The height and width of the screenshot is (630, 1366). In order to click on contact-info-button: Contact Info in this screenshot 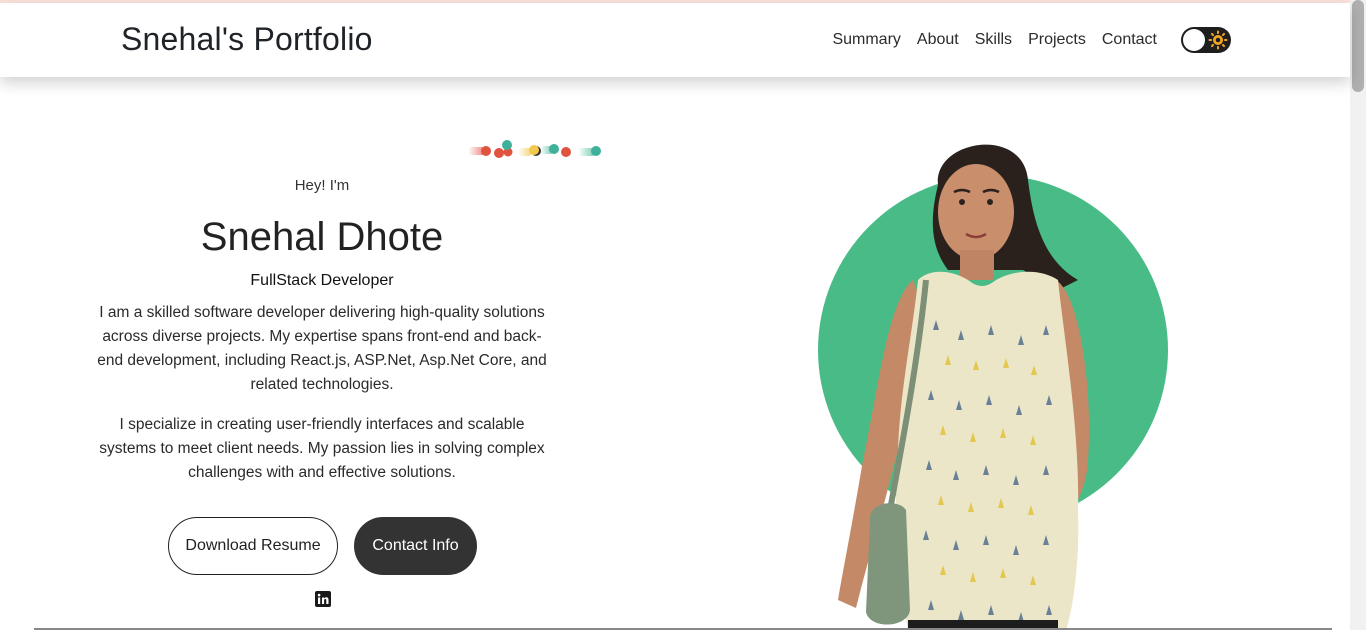, I will do `click(415, 546)`.